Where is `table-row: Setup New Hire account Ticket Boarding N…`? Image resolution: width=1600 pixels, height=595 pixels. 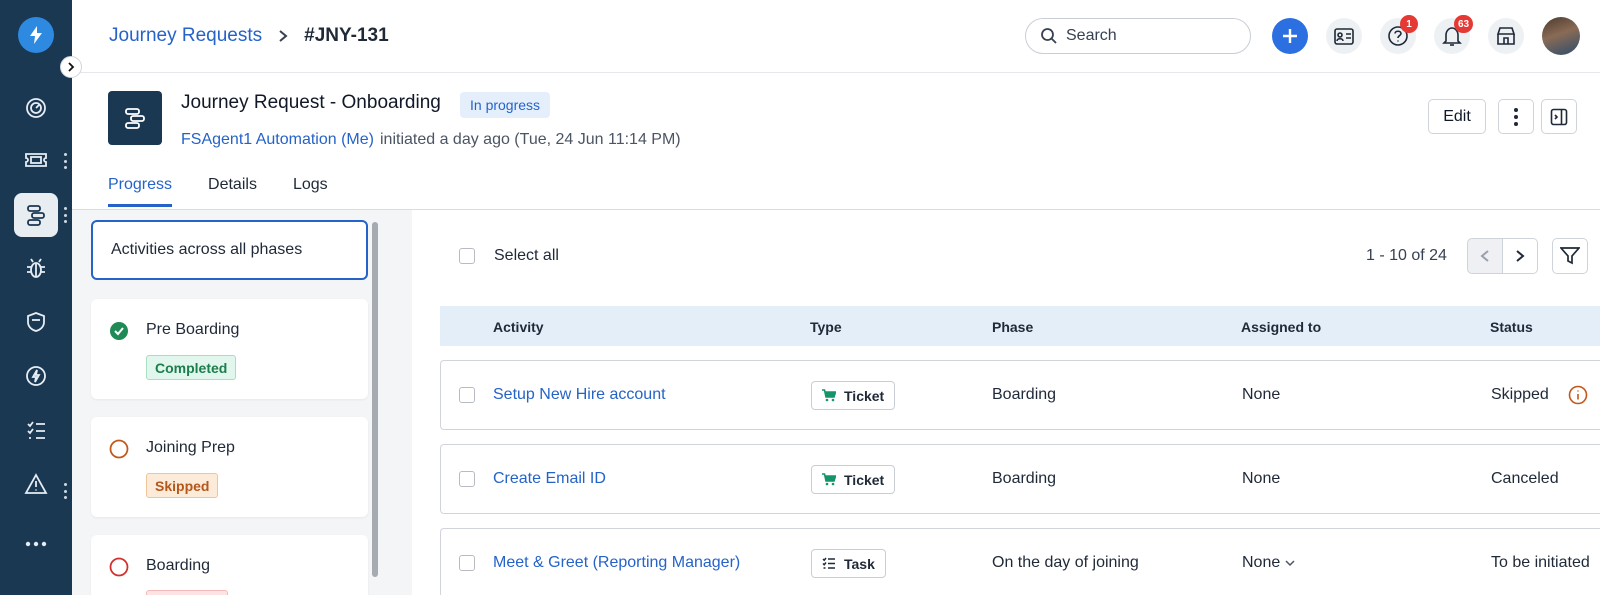
table-row: Setup New Hire account Ticket Boarding N… is located at coordinates (1020, 395).